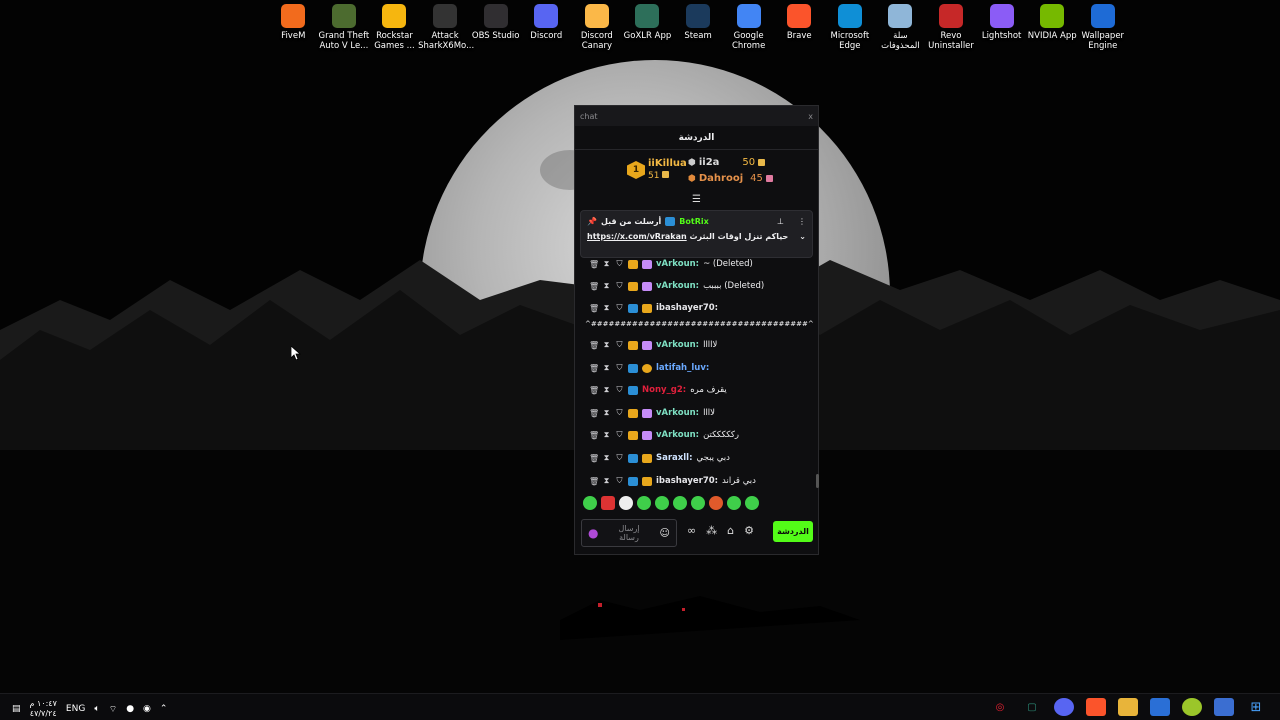 This screenshot has height=720, width=1280. What do you see at coordinates (716, 503) in the screenshot?
I see `emote-8-icon` at bounding box center [716, 503].